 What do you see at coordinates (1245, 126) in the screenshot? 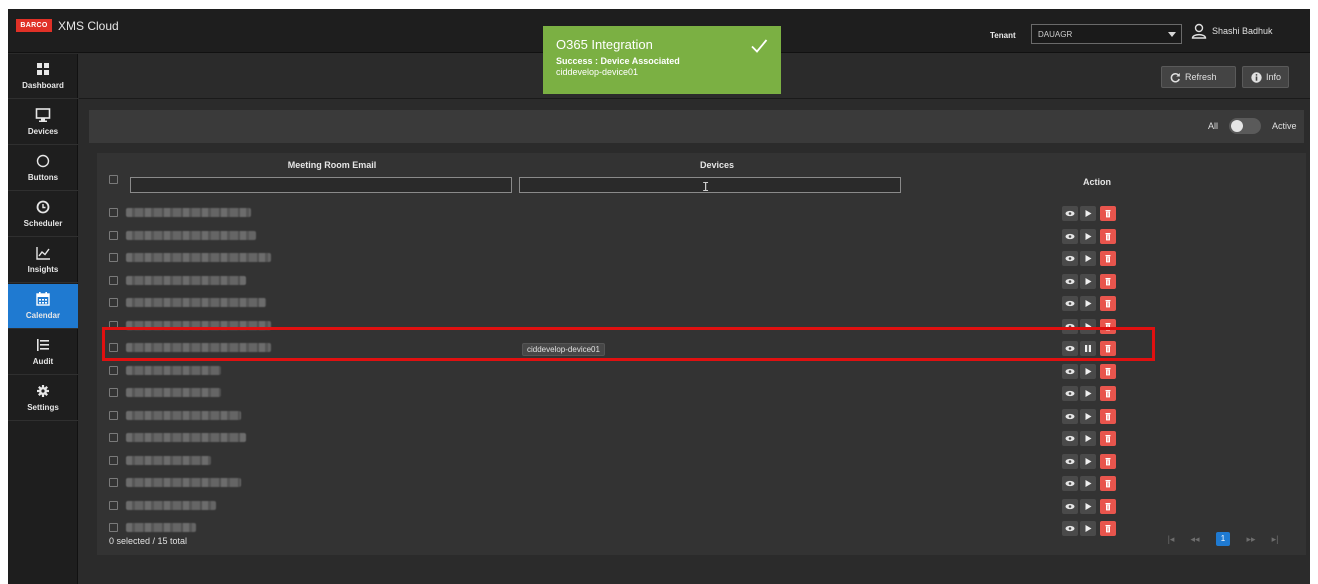
I see `active-filter-toggle` at bounding box center [1245, 126].